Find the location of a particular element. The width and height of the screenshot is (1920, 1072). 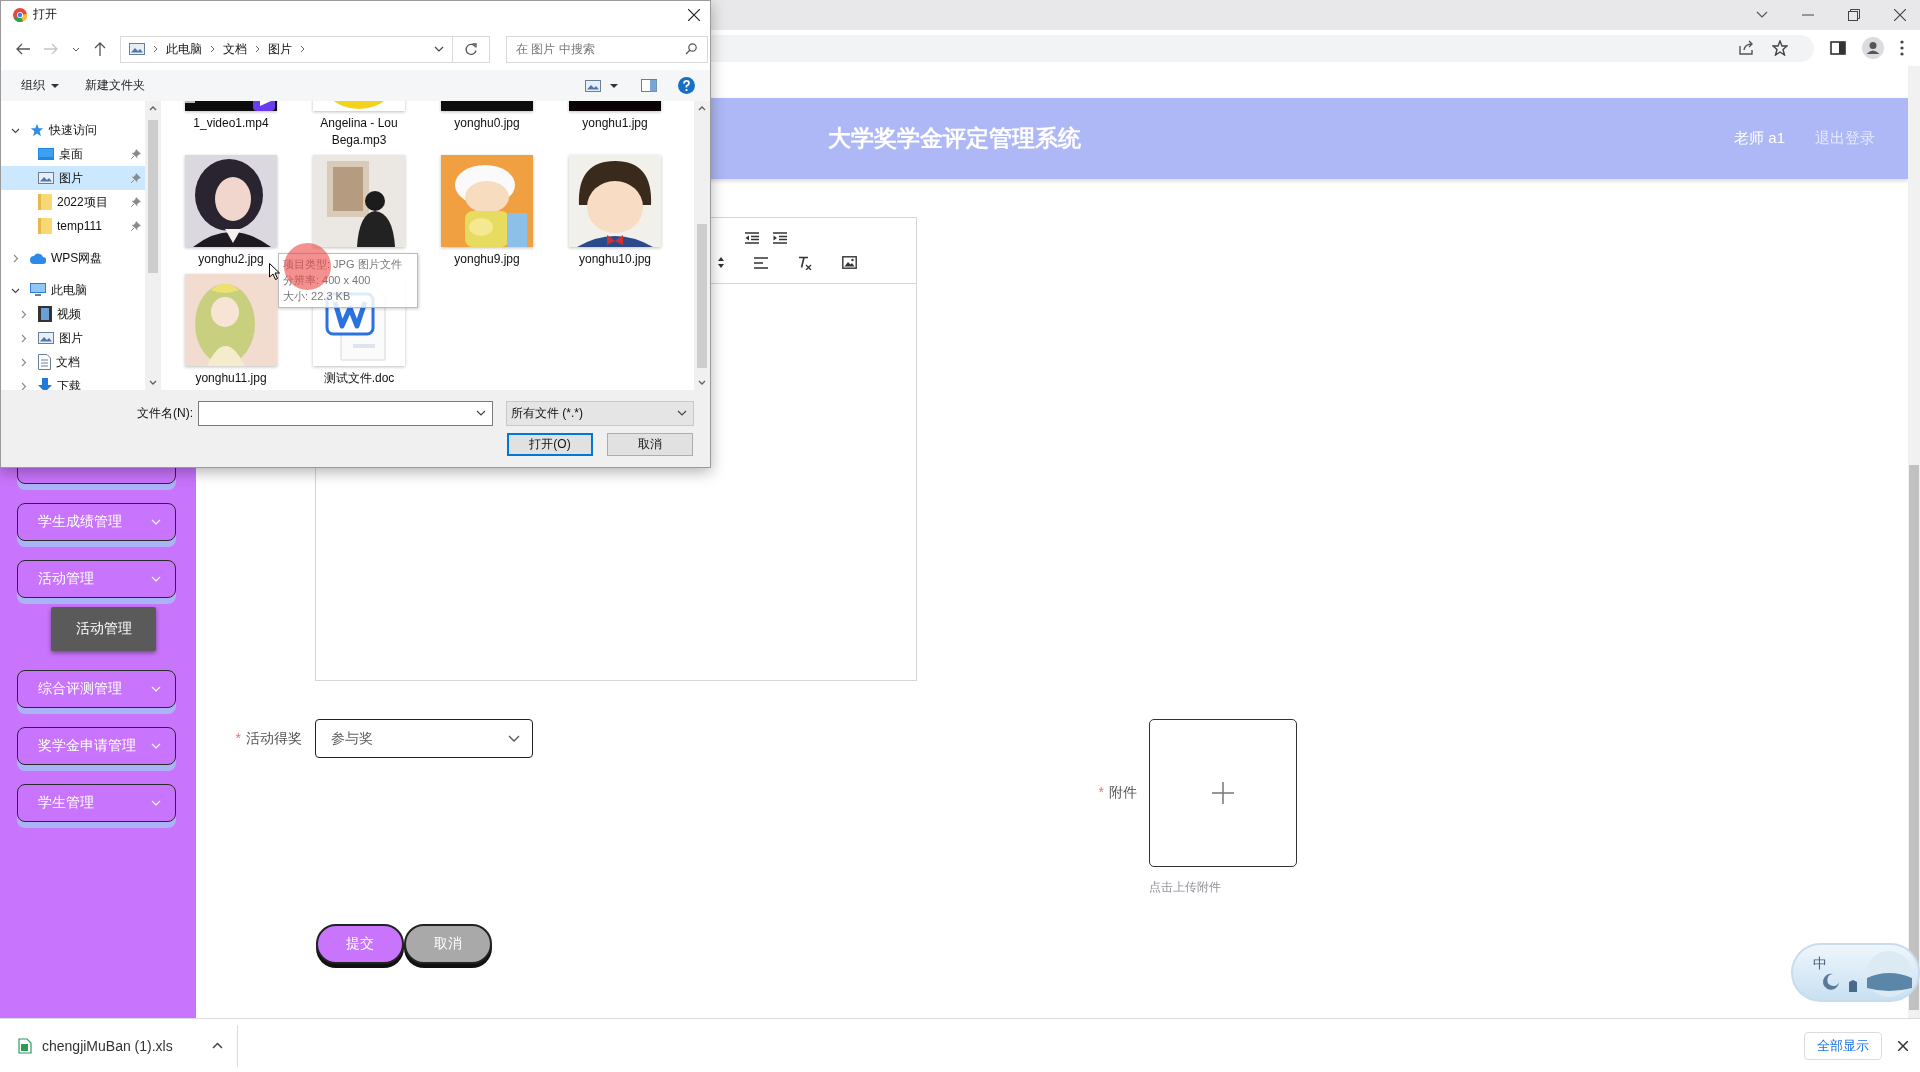

file-name: yonghu1.jpg is located at coordinates (615, 123).